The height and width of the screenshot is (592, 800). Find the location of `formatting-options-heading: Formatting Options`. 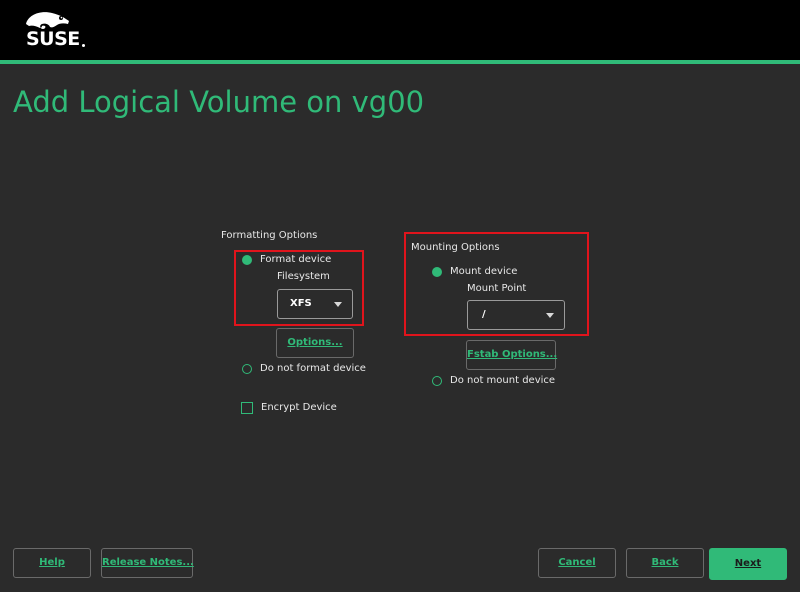

formatting-options-heading: Formatting Options is located at coordinates (269, 235).